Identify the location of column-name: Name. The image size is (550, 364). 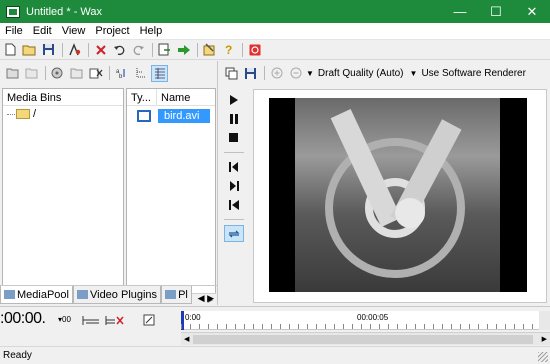
(175, 97).